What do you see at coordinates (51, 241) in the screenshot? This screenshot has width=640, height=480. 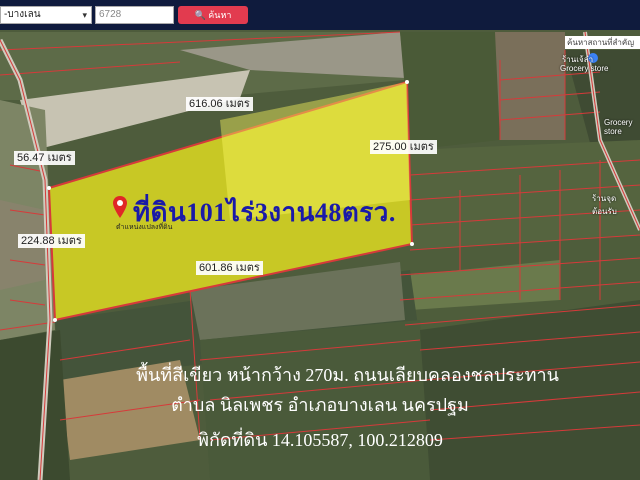 I see `measurement-left-lower: 224.88 เมตร` at bounding box center [51, 241].